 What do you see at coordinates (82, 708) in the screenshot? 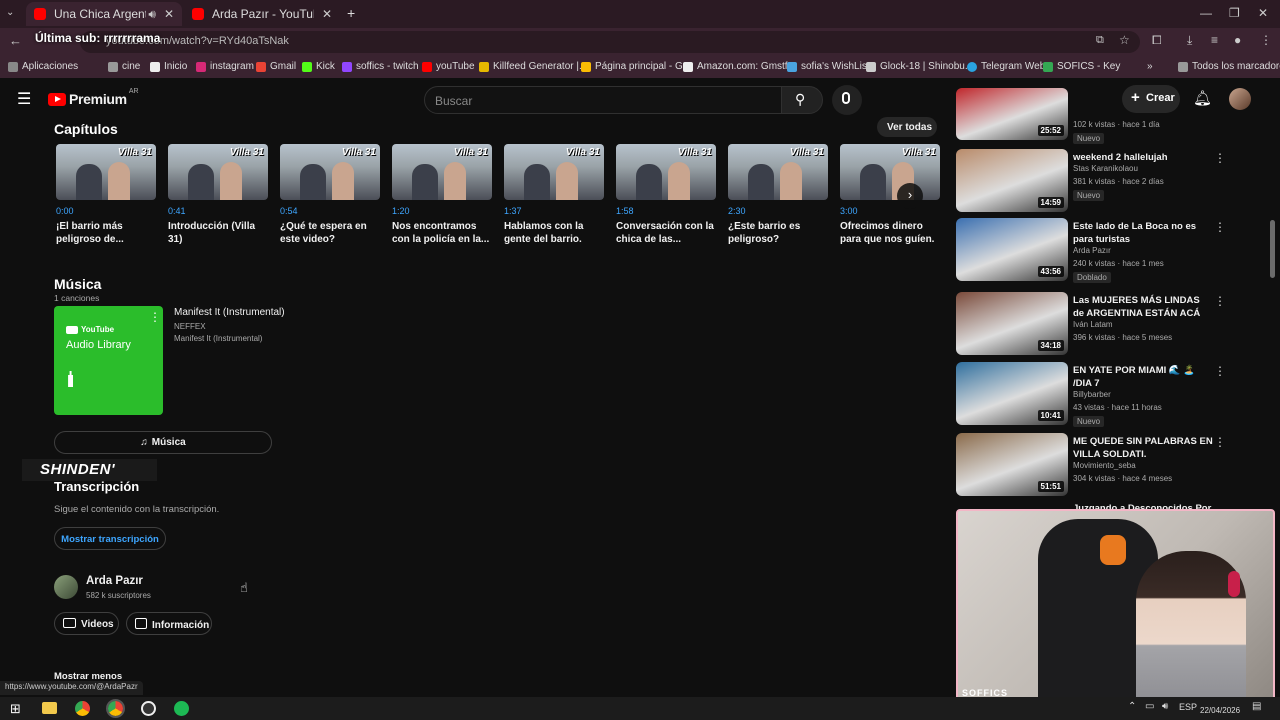
I see `chrome-icon` at bounding box center [82, 708].